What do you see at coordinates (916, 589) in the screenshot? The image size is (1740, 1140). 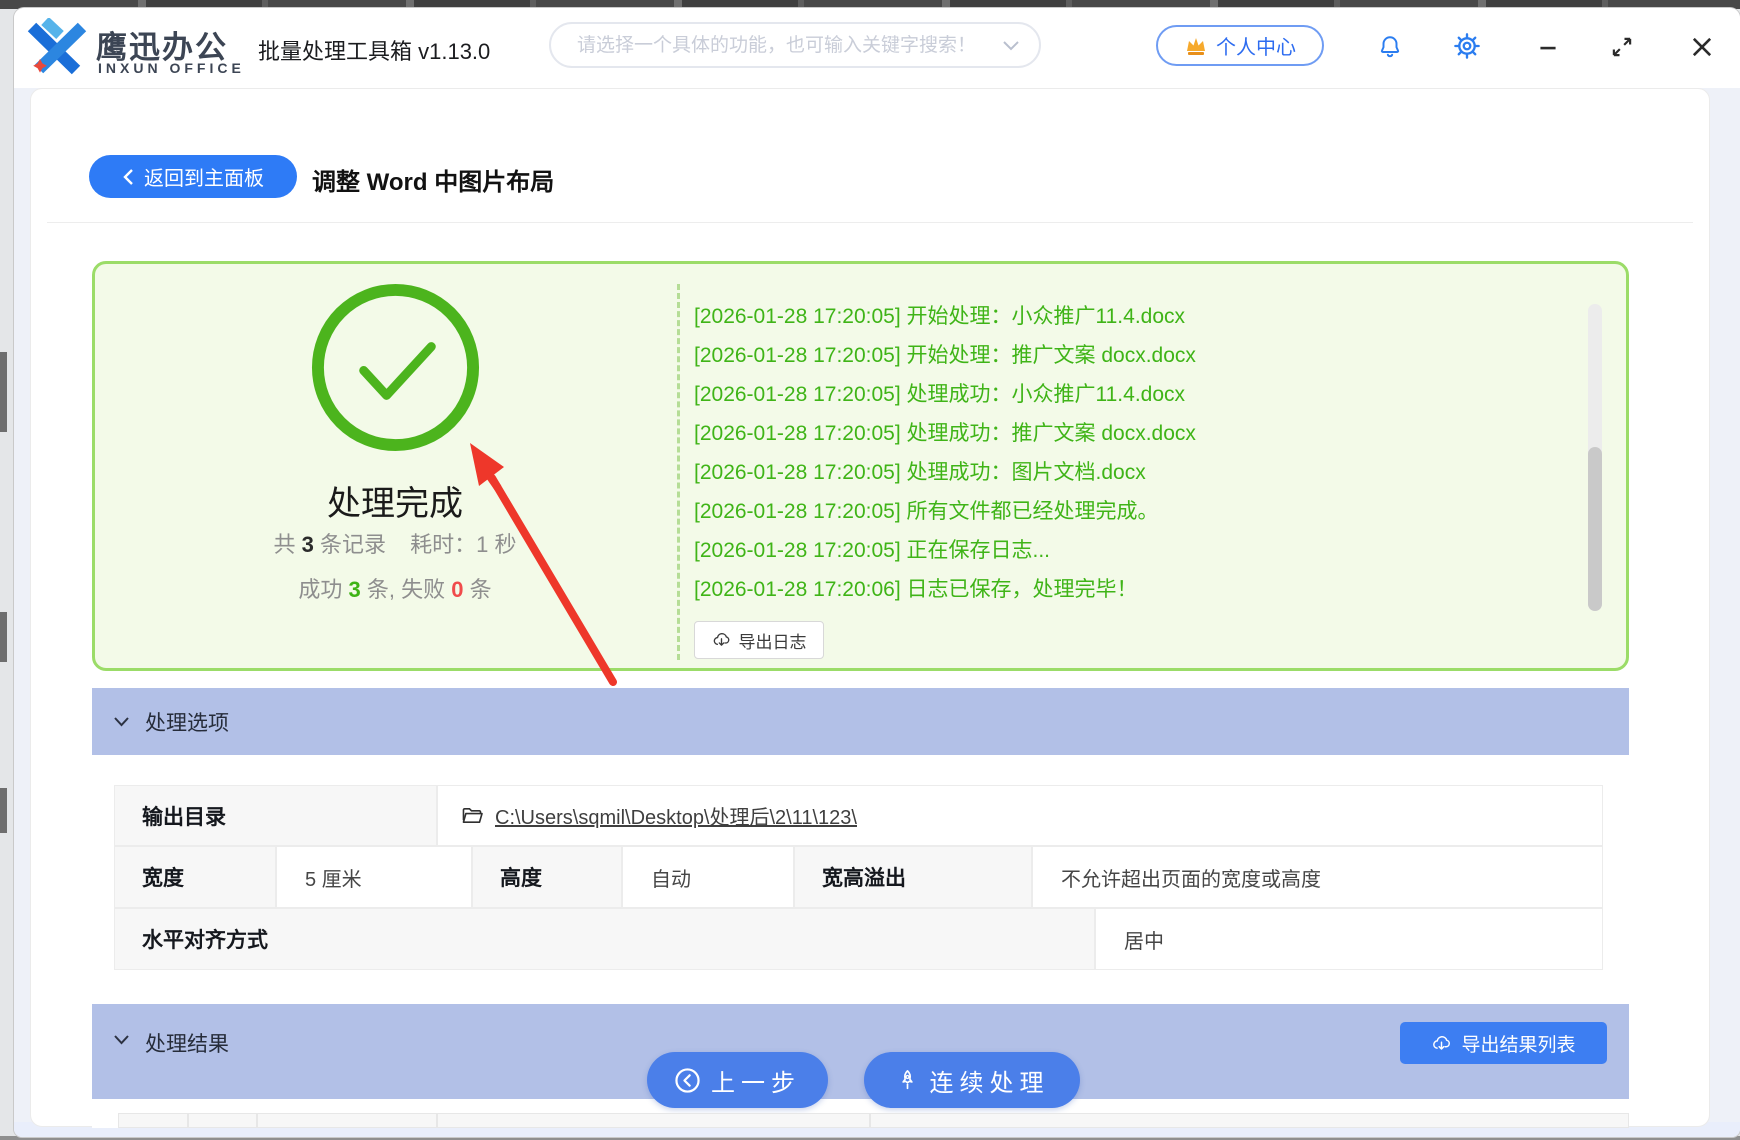 I see `log-line: [2026-01-28 17:20:06] 日志已保存，处理完毕！` at bounding box center [916, 589].